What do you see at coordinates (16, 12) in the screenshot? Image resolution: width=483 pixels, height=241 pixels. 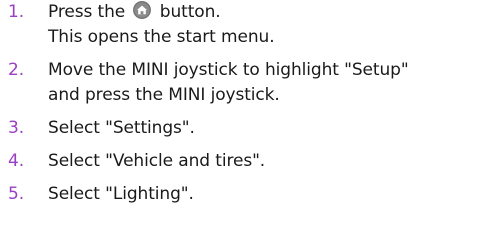 I see `step-number: 1.` at bounding box center [16, 12].